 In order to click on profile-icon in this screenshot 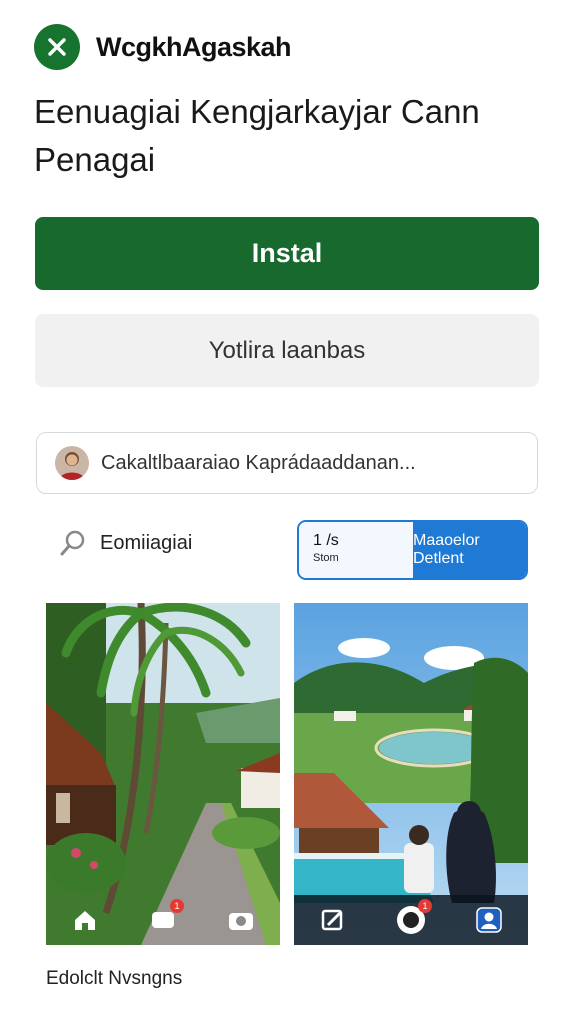, I will do `click(489, 920)`.